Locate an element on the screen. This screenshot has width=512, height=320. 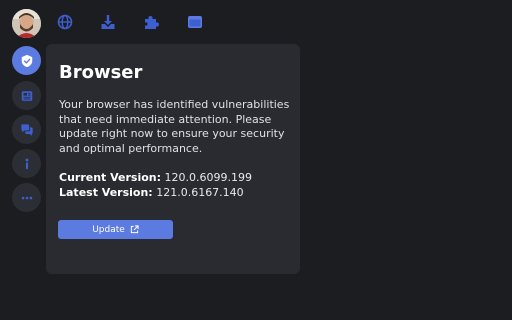
sidebar-item-more is located at coordinates (26, 197).